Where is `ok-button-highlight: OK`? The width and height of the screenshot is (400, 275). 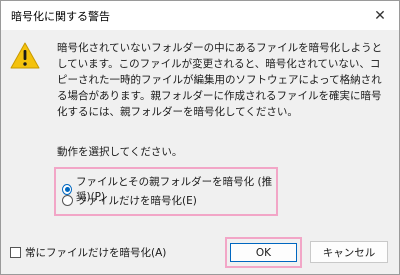
ok-button-highlight: OK is located at coordinates (263, 252).